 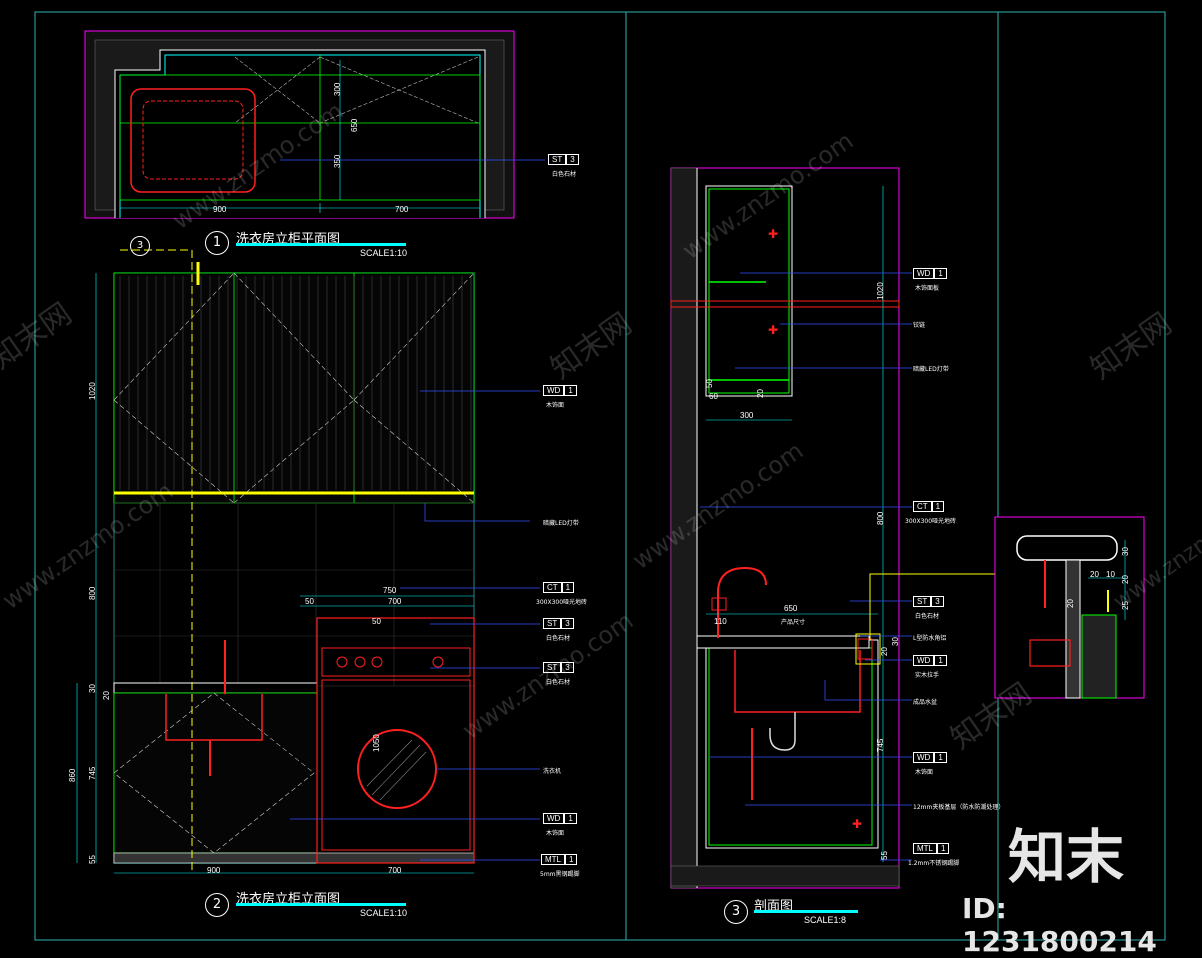 What do you see at coordinates (390, 590) in the screenshot?
I see `elev-dim-750: 750` at bounding box center [390, 590].